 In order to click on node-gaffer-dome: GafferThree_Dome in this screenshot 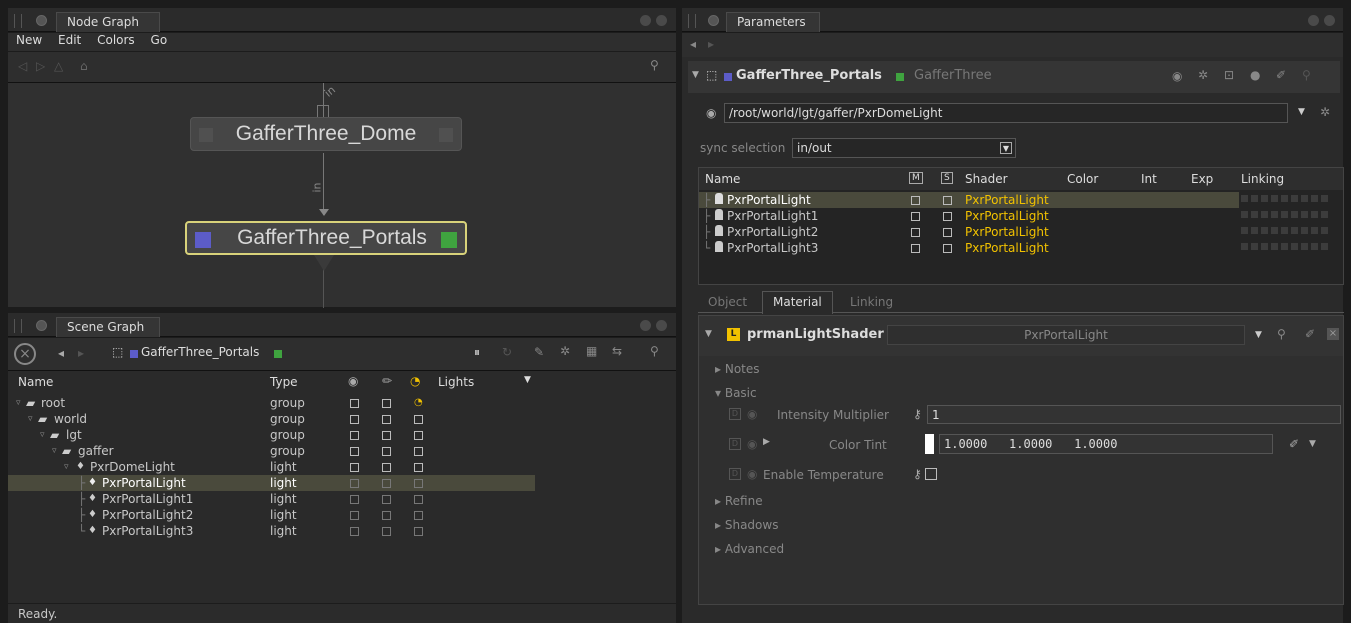, I will do `click(326, 134)`.